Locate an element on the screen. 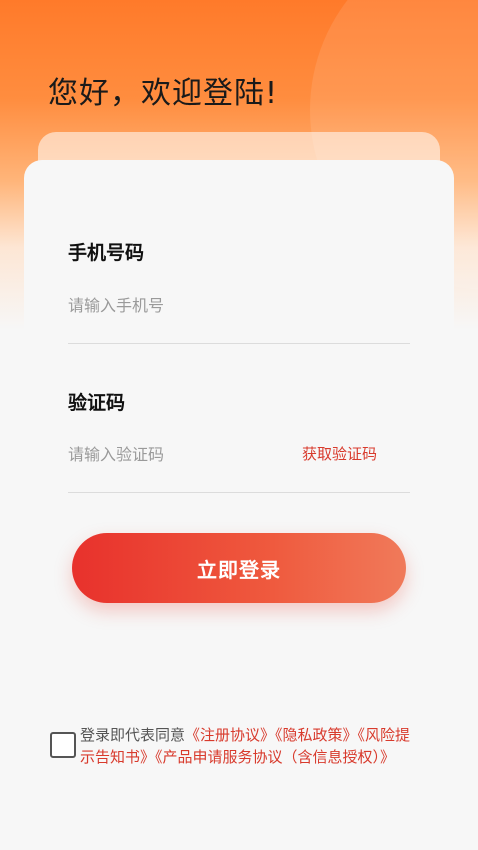  get-code-button: 获取验证码 is located at coordinates (339, 453).